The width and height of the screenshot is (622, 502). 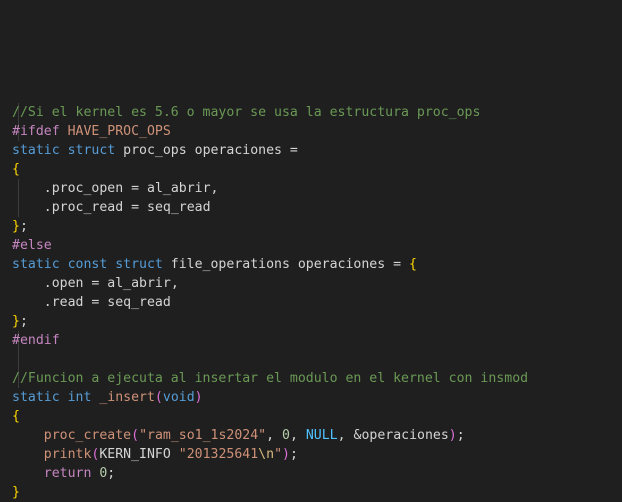 I want to click on code-token: "ram_so1_1s2024", so click(x=203, y=435).